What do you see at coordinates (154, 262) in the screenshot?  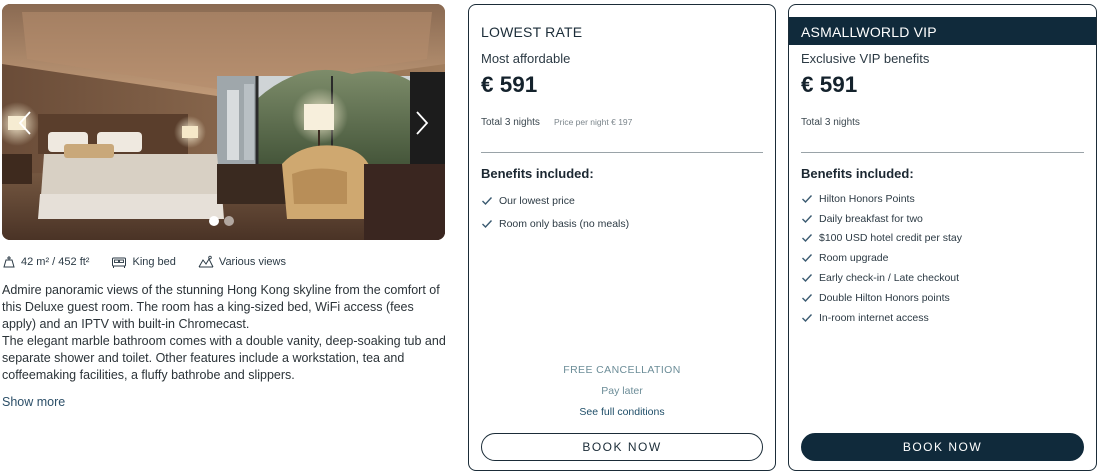 I see `feature-bed-label: King bed` at bounding box center [154, 262].